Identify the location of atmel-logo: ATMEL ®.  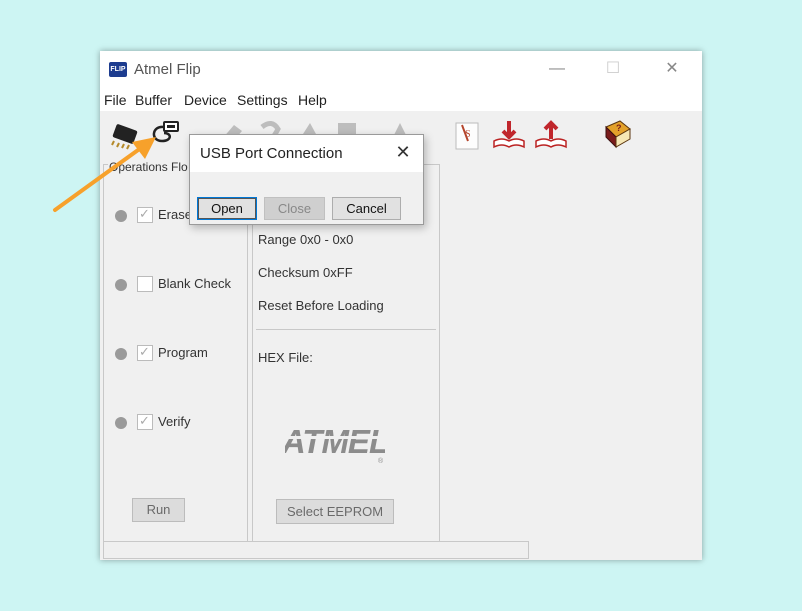
(335, 443).